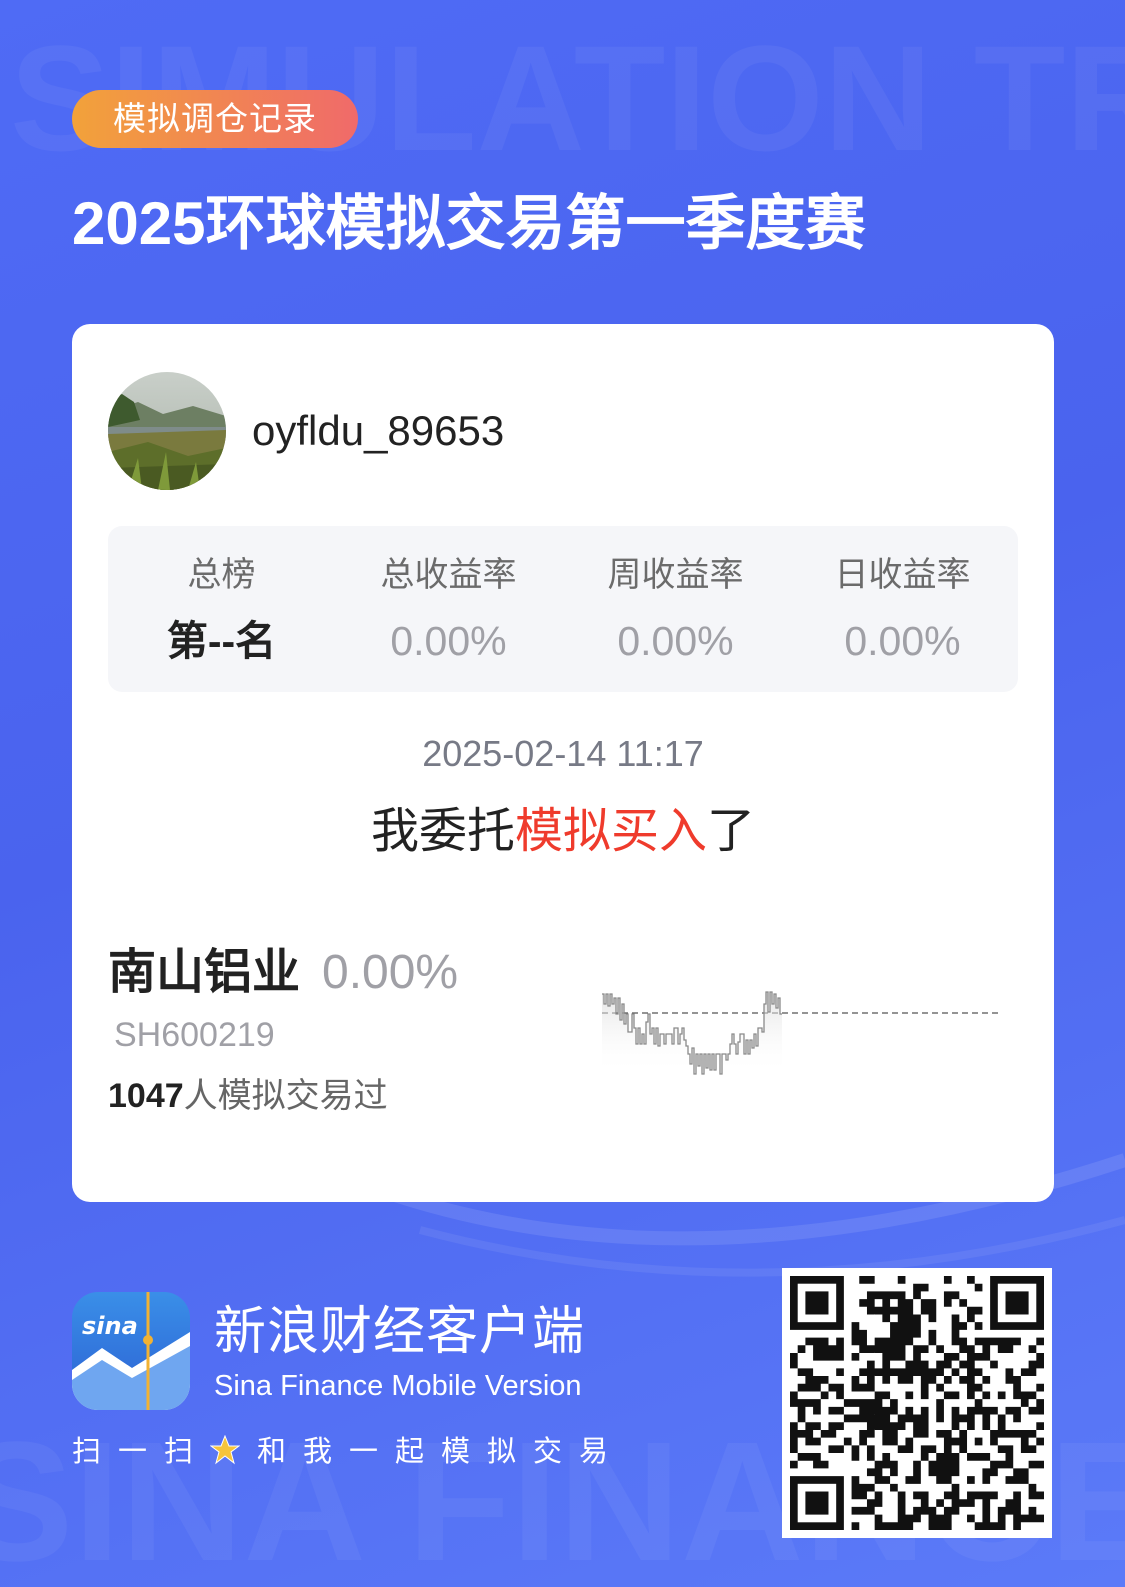  I want to click on stock-name: 南山铝业, so click(204, 973).